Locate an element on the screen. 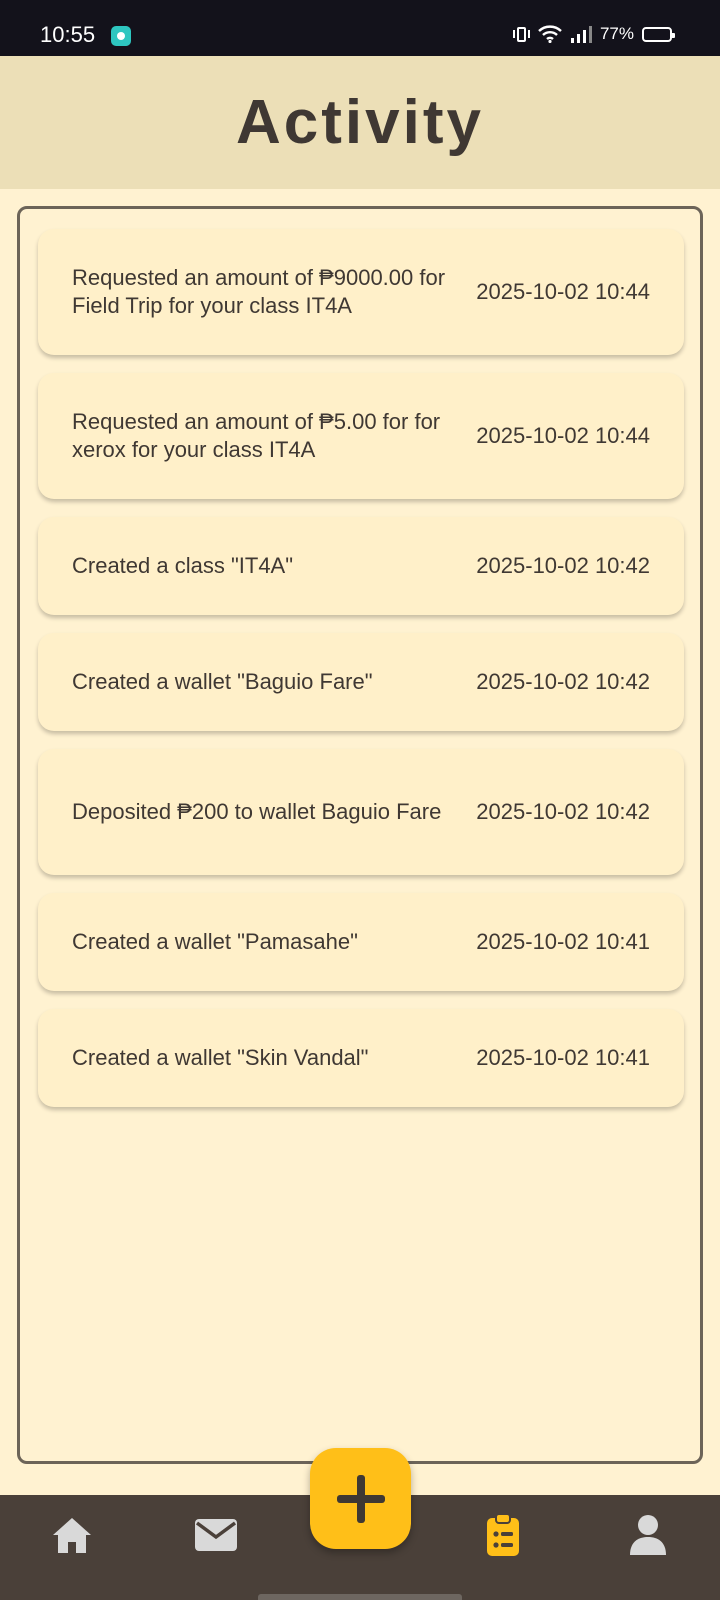 The width and height of the screenshot is (720, 1600). home-indicator is located at coordinates (360, 1597).